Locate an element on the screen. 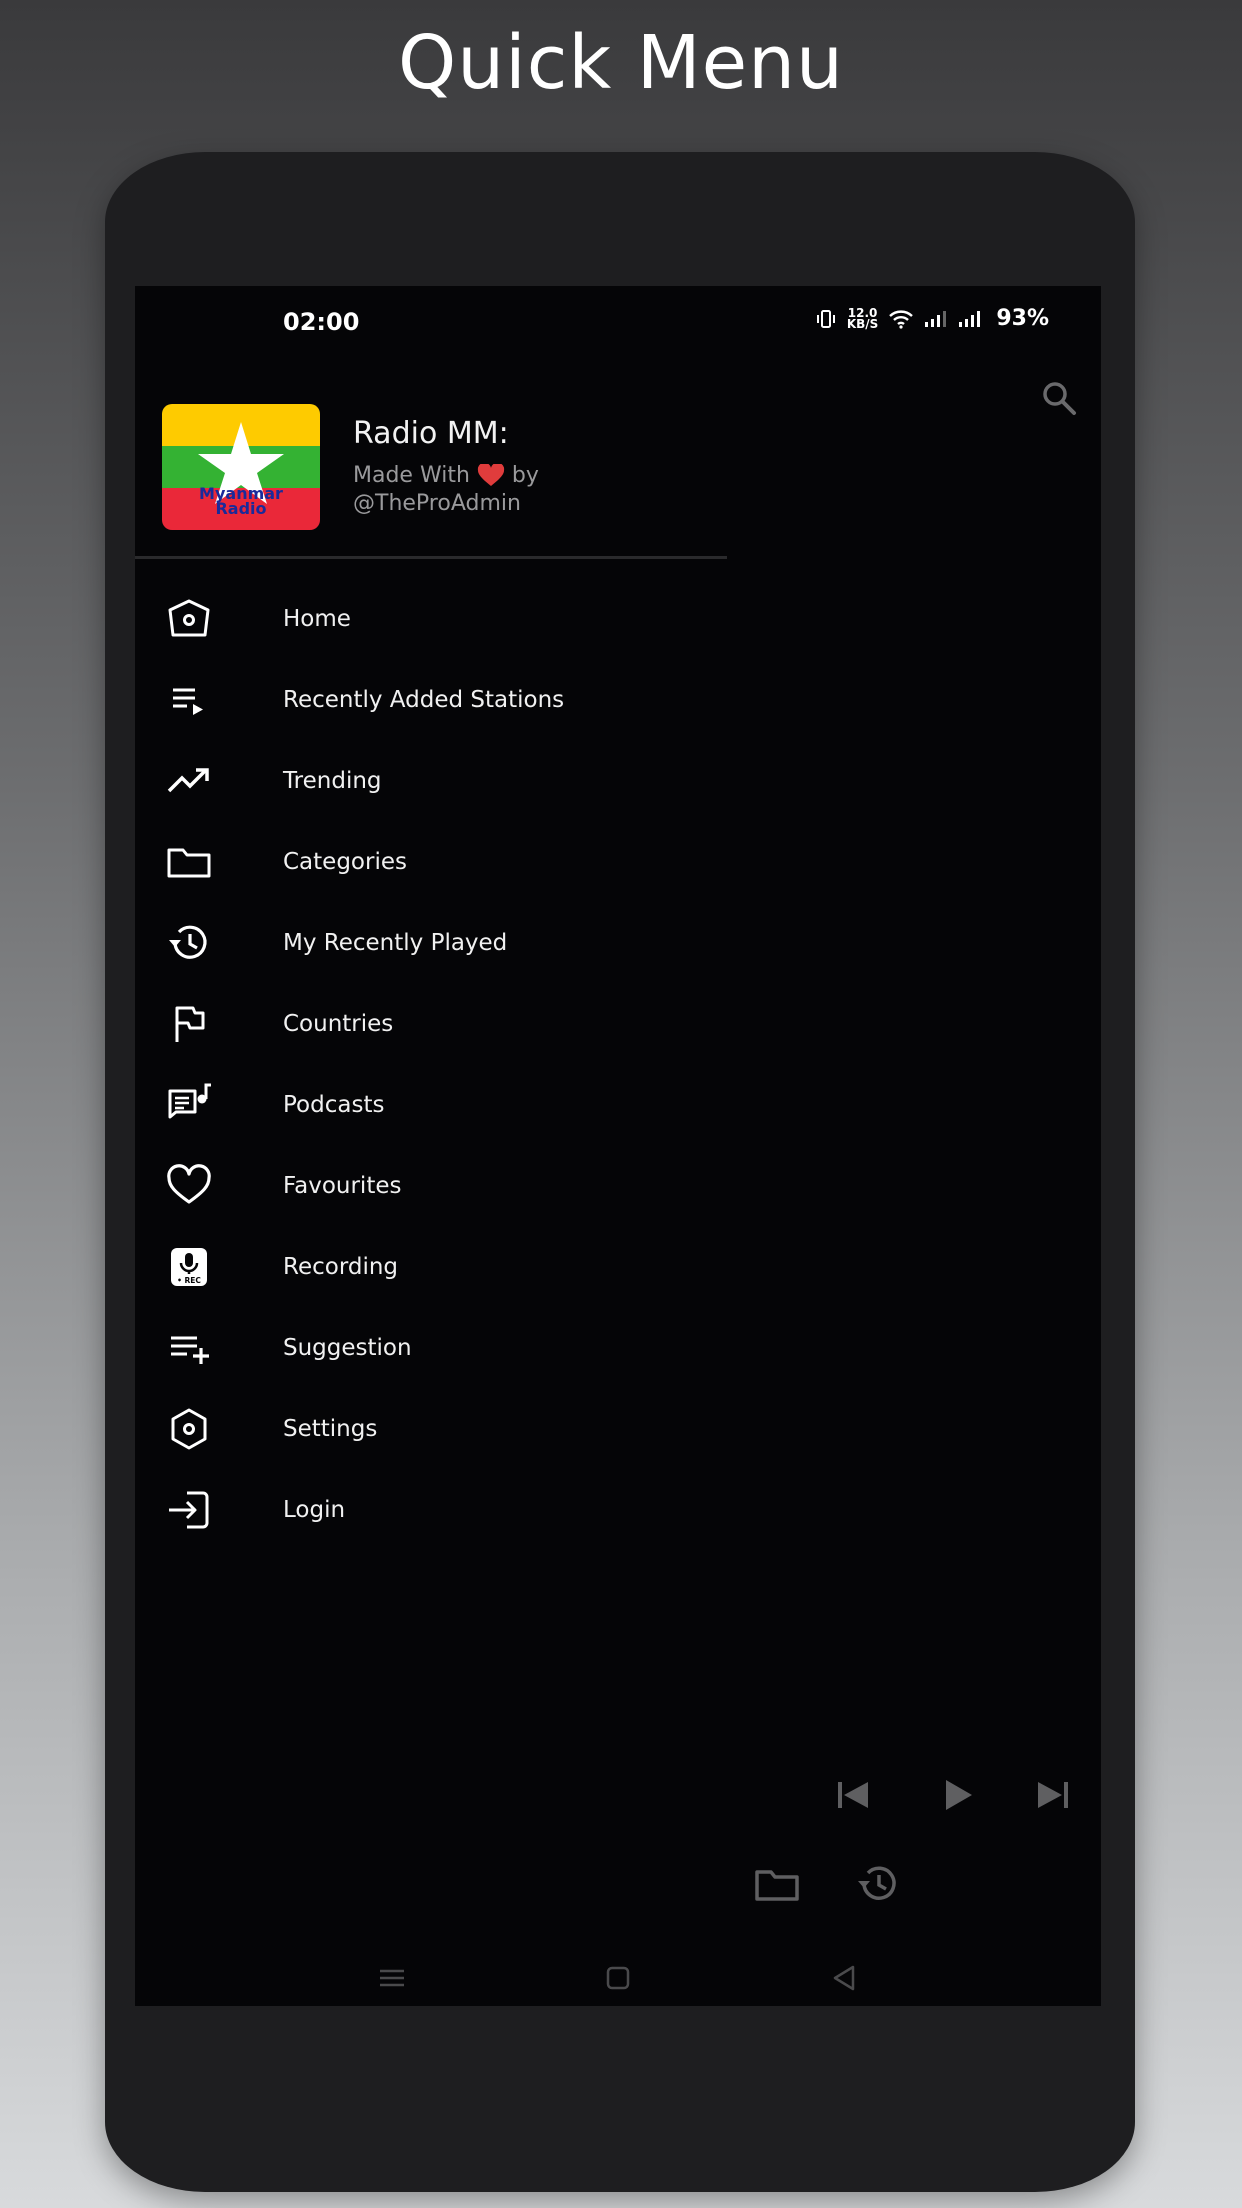  skip-next-icon is located at coordinates (1053, 1795).